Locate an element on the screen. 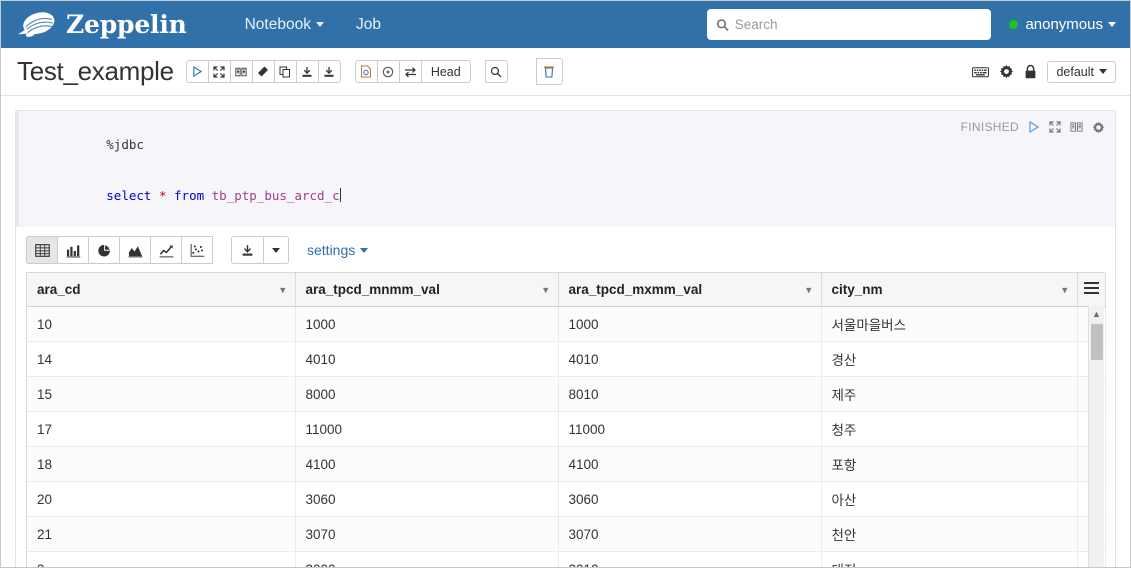 Image resolution: width=1131 pixels, height=568 pixels. bar-chart-button is located at coordinates (73, 250).